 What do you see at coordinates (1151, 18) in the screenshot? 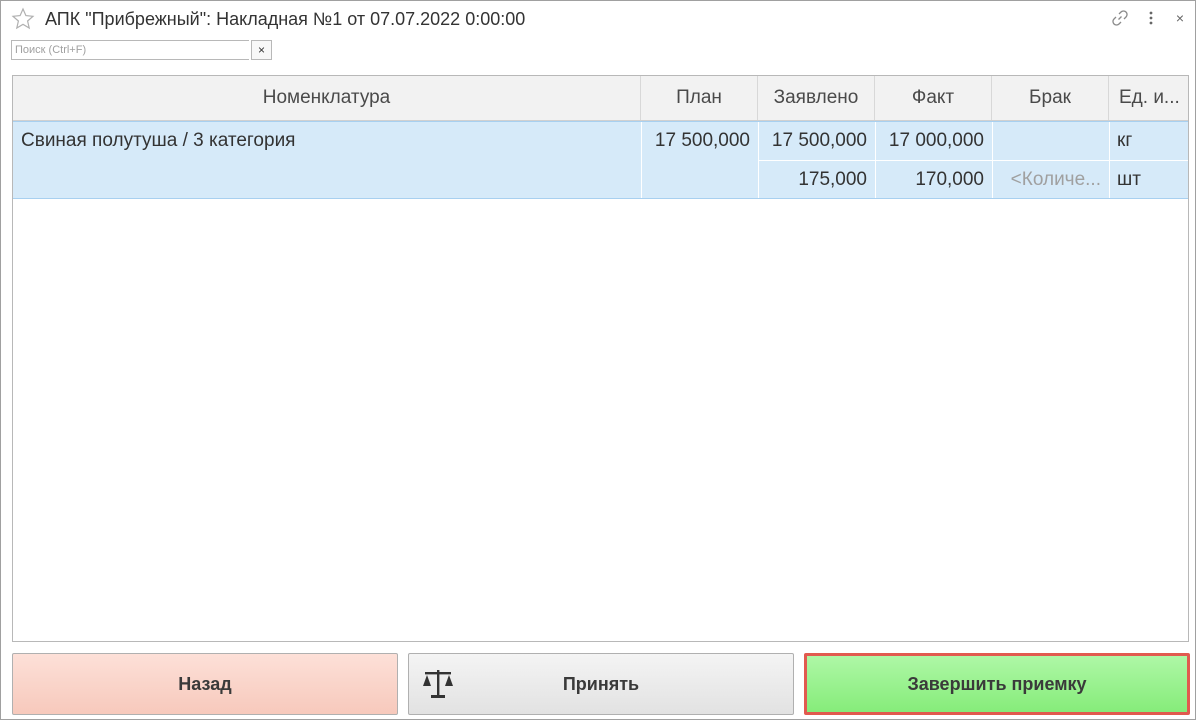
I see `more-icon` at bounding box center [1151, 18].